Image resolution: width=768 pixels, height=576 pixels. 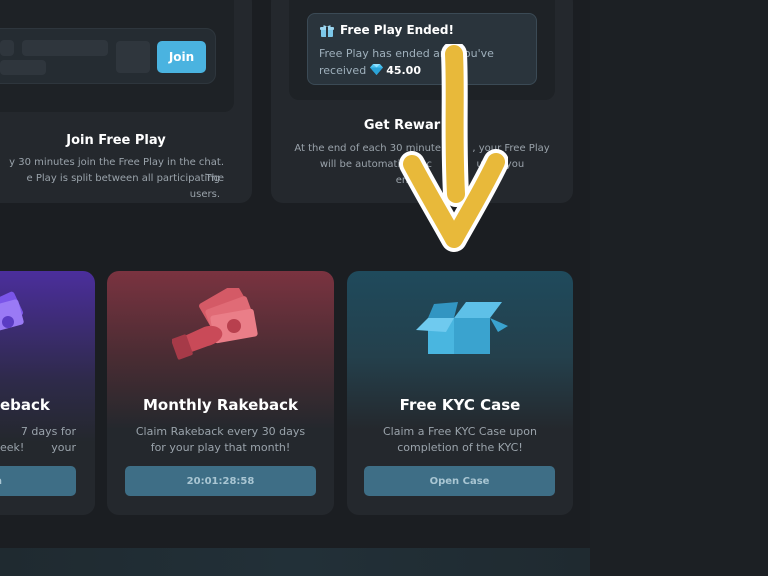 I want to click on gem-icon, so click(x=376, y=69).